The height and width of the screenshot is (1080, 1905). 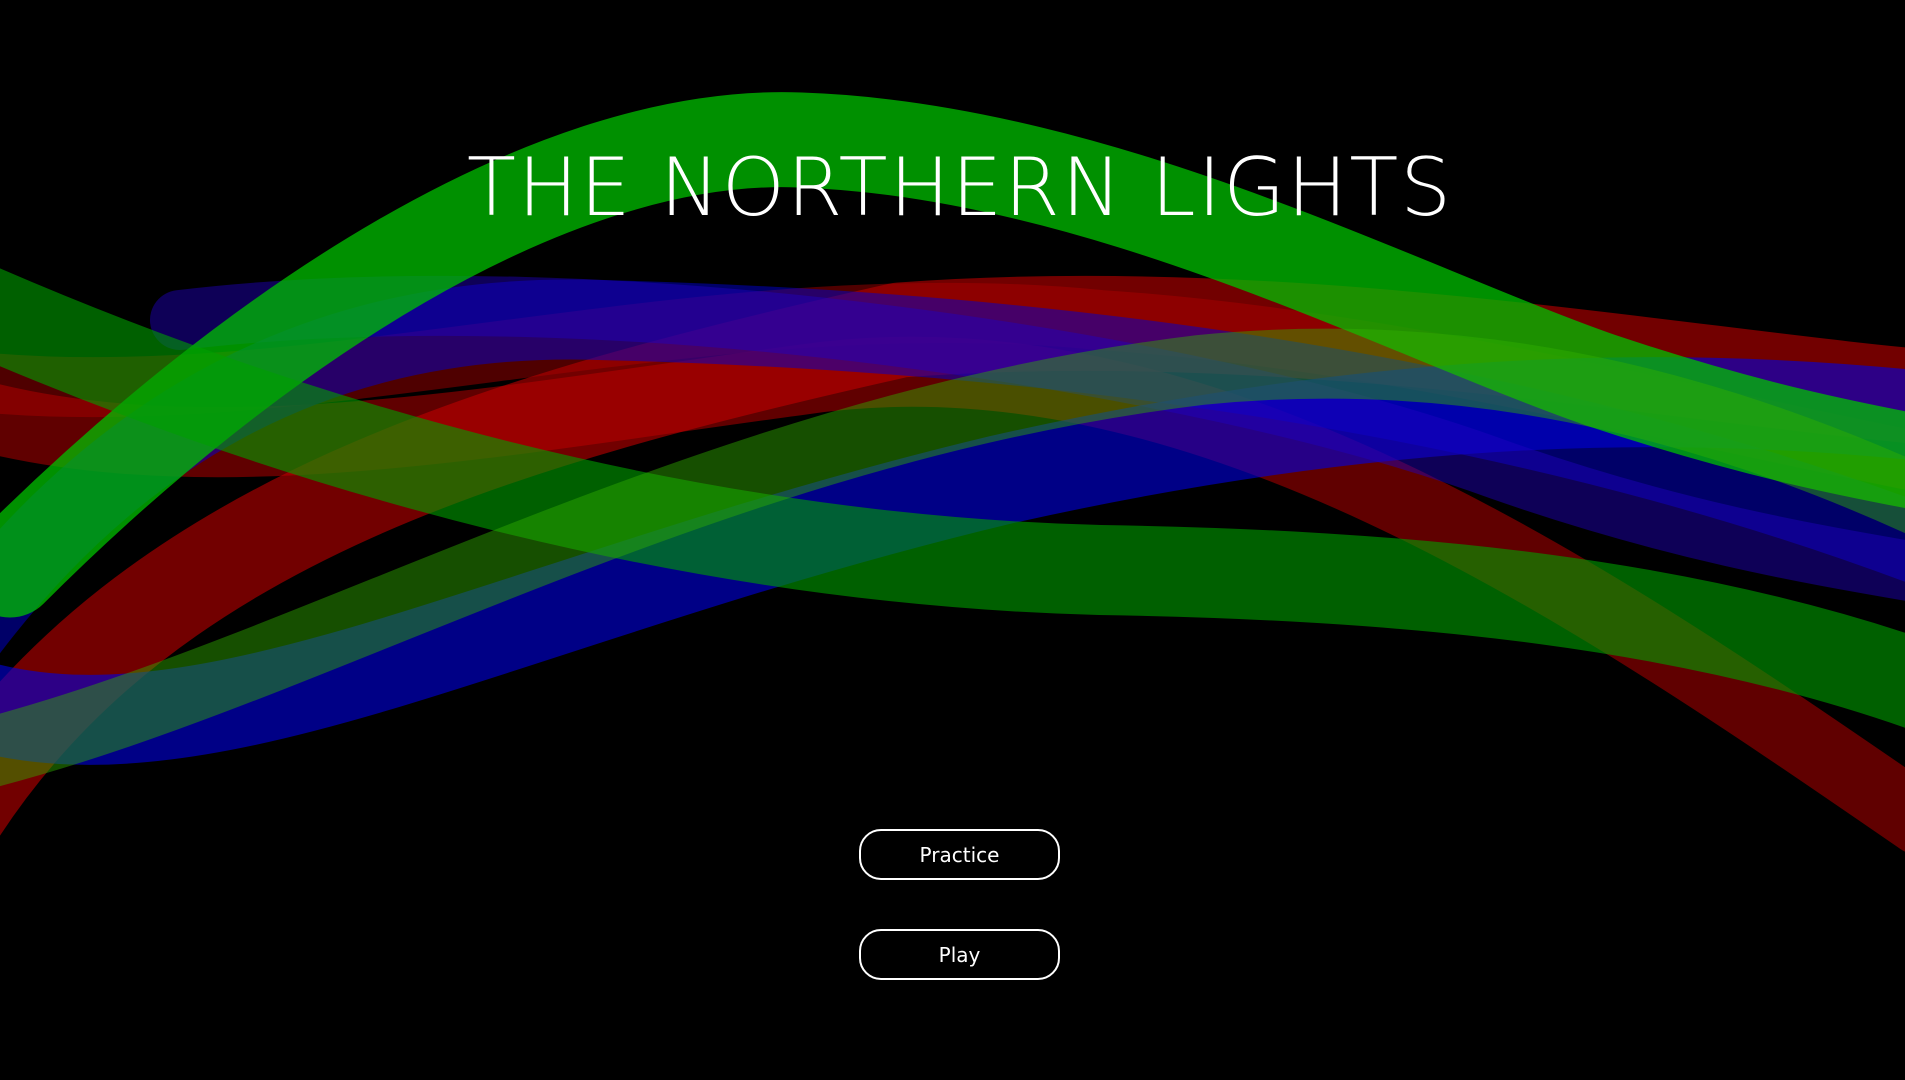 What do you see at coordinates (959, 954) in the screenshot?
I see `play-button: Play` at bounding box center [959, 954].